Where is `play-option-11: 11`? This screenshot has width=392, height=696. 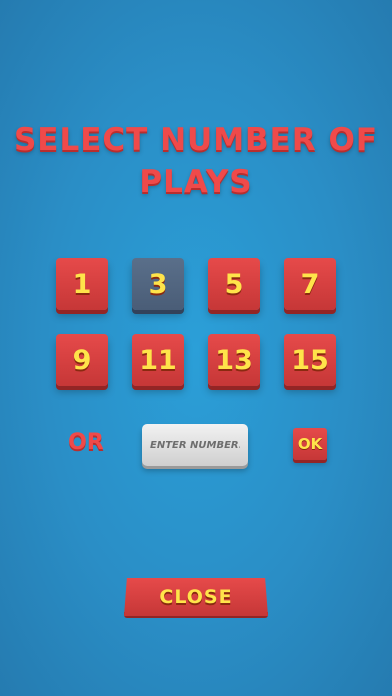
play-option-11: 11 is located at coordinates (158, 360).